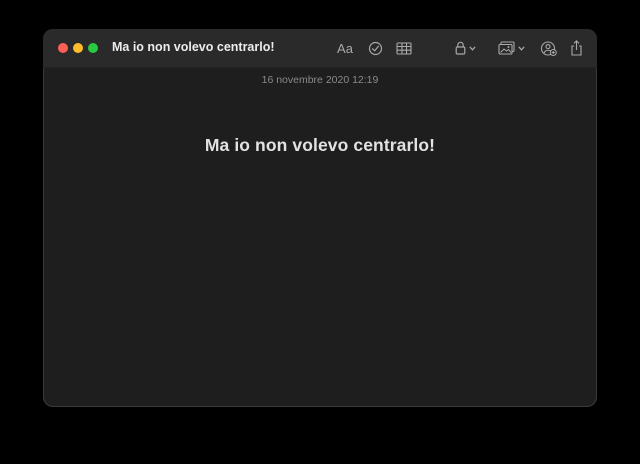  I want to click on format-button: Aa, so click(345, 48).